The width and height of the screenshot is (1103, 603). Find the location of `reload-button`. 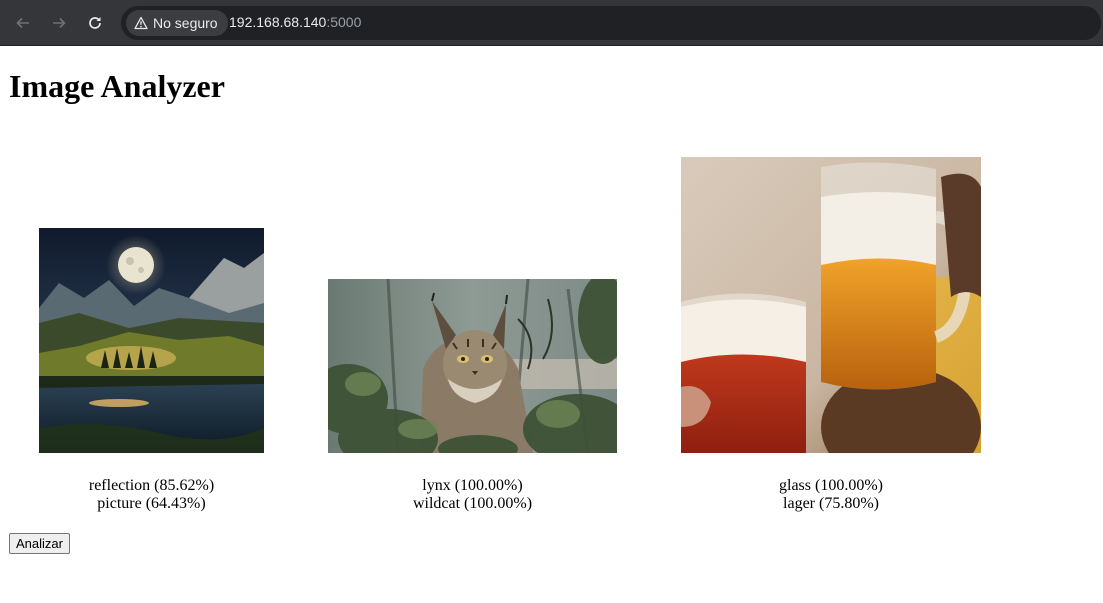

reload-button is located at coordinates (95, 23).